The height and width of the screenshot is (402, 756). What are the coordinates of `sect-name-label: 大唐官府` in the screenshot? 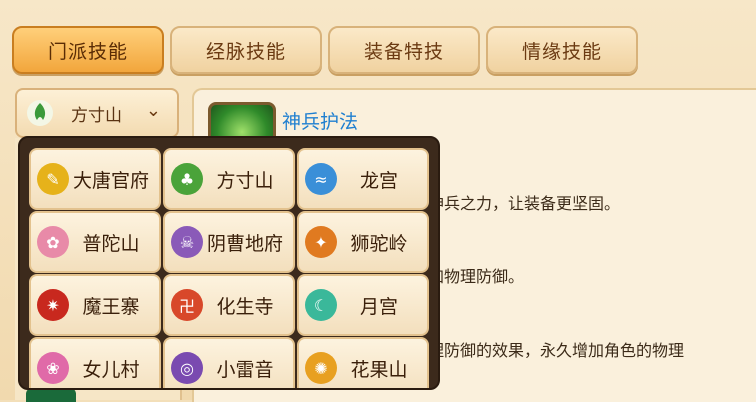 It's located at (110, 180).